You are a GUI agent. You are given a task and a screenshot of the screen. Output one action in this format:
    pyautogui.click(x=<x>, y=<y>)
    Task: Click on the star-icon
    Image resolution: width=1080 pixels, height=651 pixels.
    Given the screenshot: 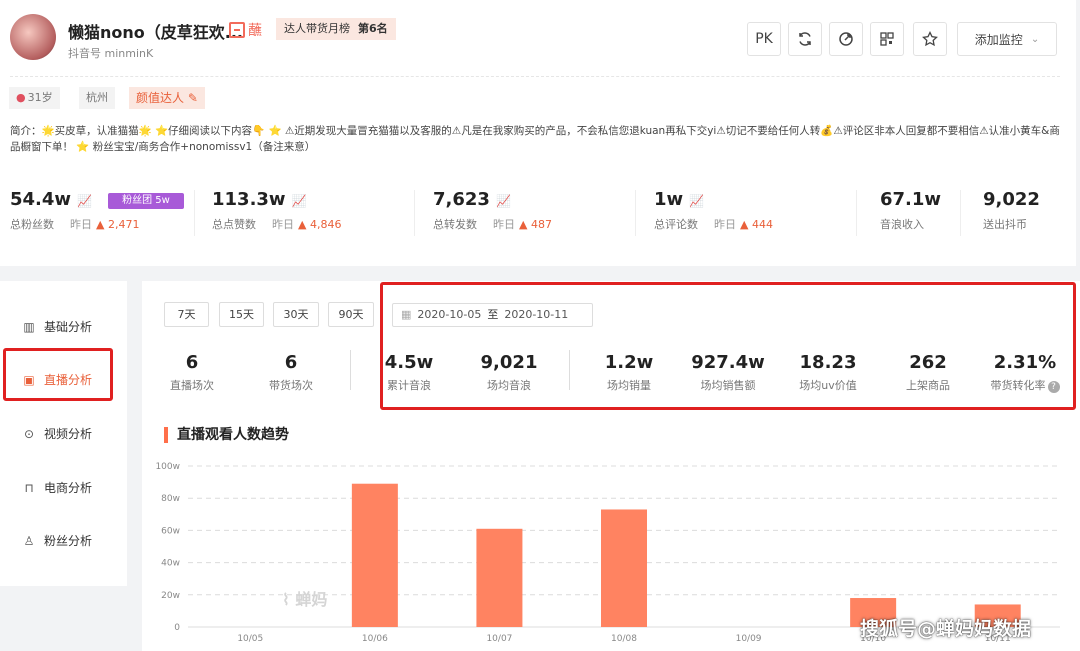 What is the action you would take?
    pyautogui.click(x=930, y=39)
    